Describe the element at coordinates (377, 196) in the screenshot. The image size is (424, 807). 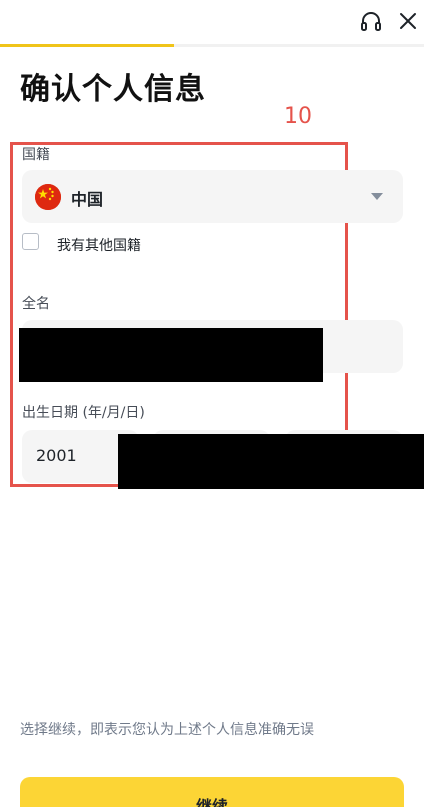
I see `chevron-down-icon` at that location.